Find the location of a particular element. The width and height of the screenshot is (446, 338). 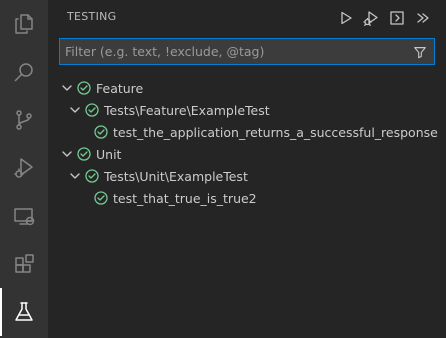

files-icon is located at coordinates (24, 24).